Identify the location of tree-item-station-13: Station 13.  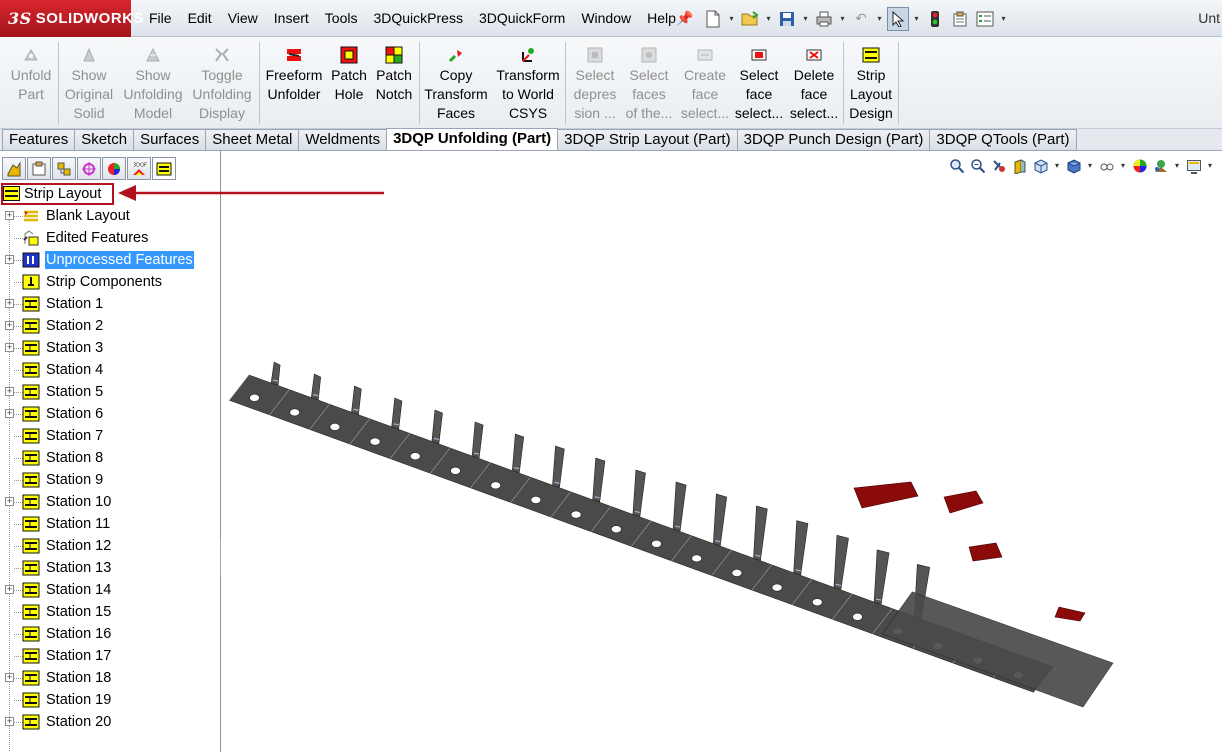
(110, 568).